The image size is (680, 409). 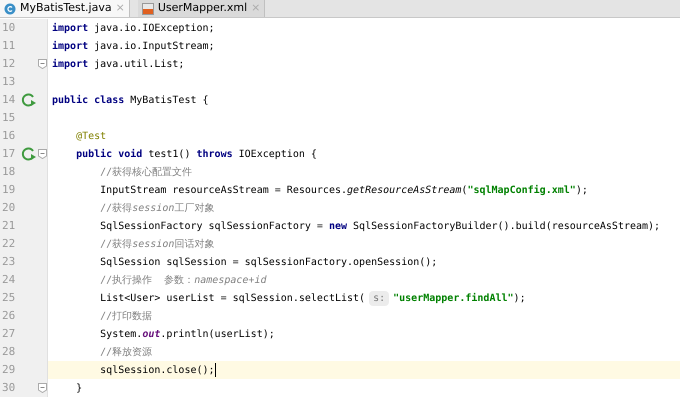 I want to click on line-number: 14, so click(x=8, y=100).